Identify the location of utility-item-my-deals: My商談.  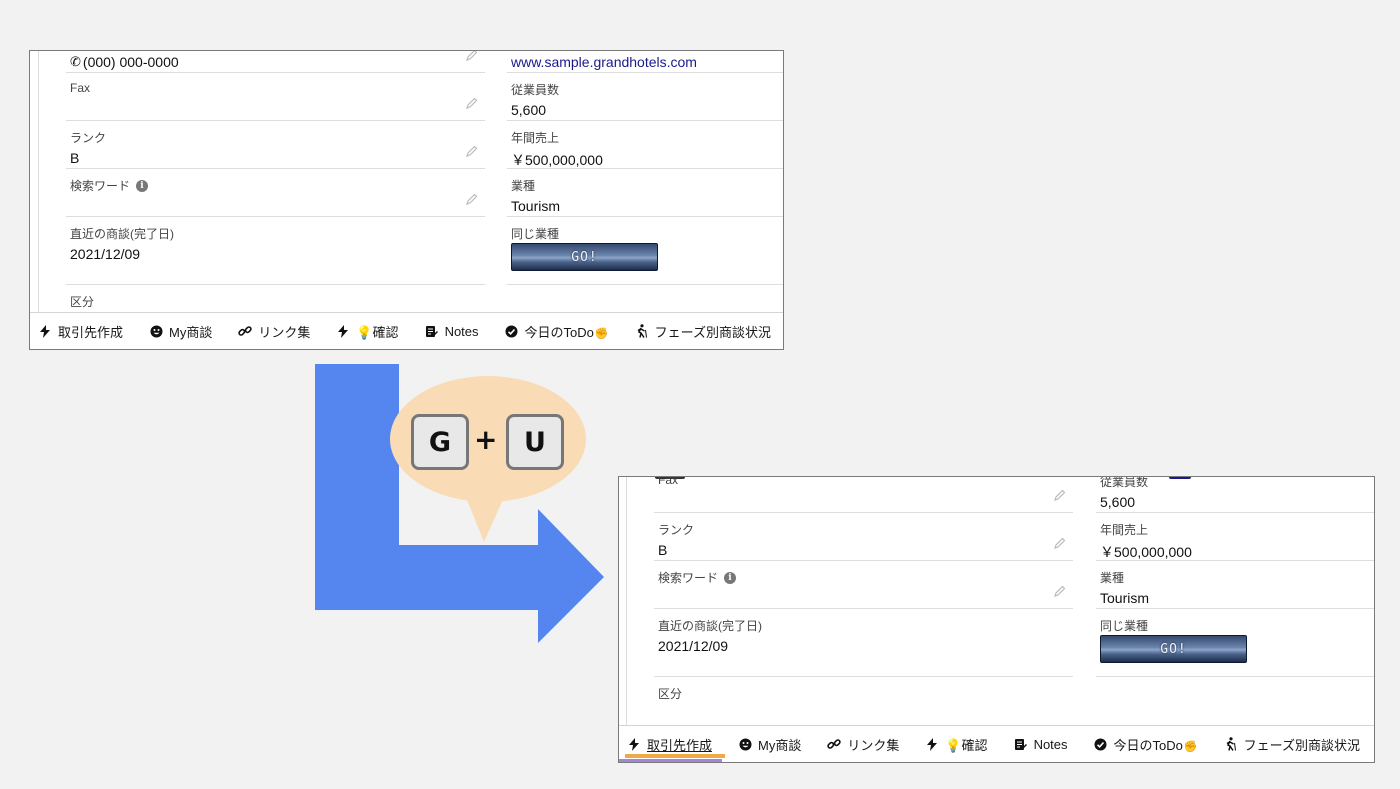
(769, 744).